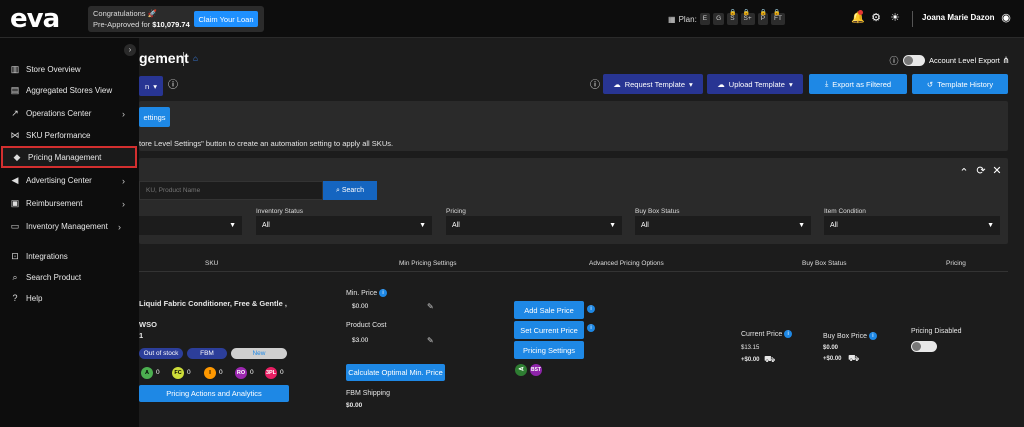 The width and height of the screenshot is (1024, 427). What do you see at coordinates (337, 190) in the screenshot?
I see `search-icon: ⌕` at bounding box center [337, 190].